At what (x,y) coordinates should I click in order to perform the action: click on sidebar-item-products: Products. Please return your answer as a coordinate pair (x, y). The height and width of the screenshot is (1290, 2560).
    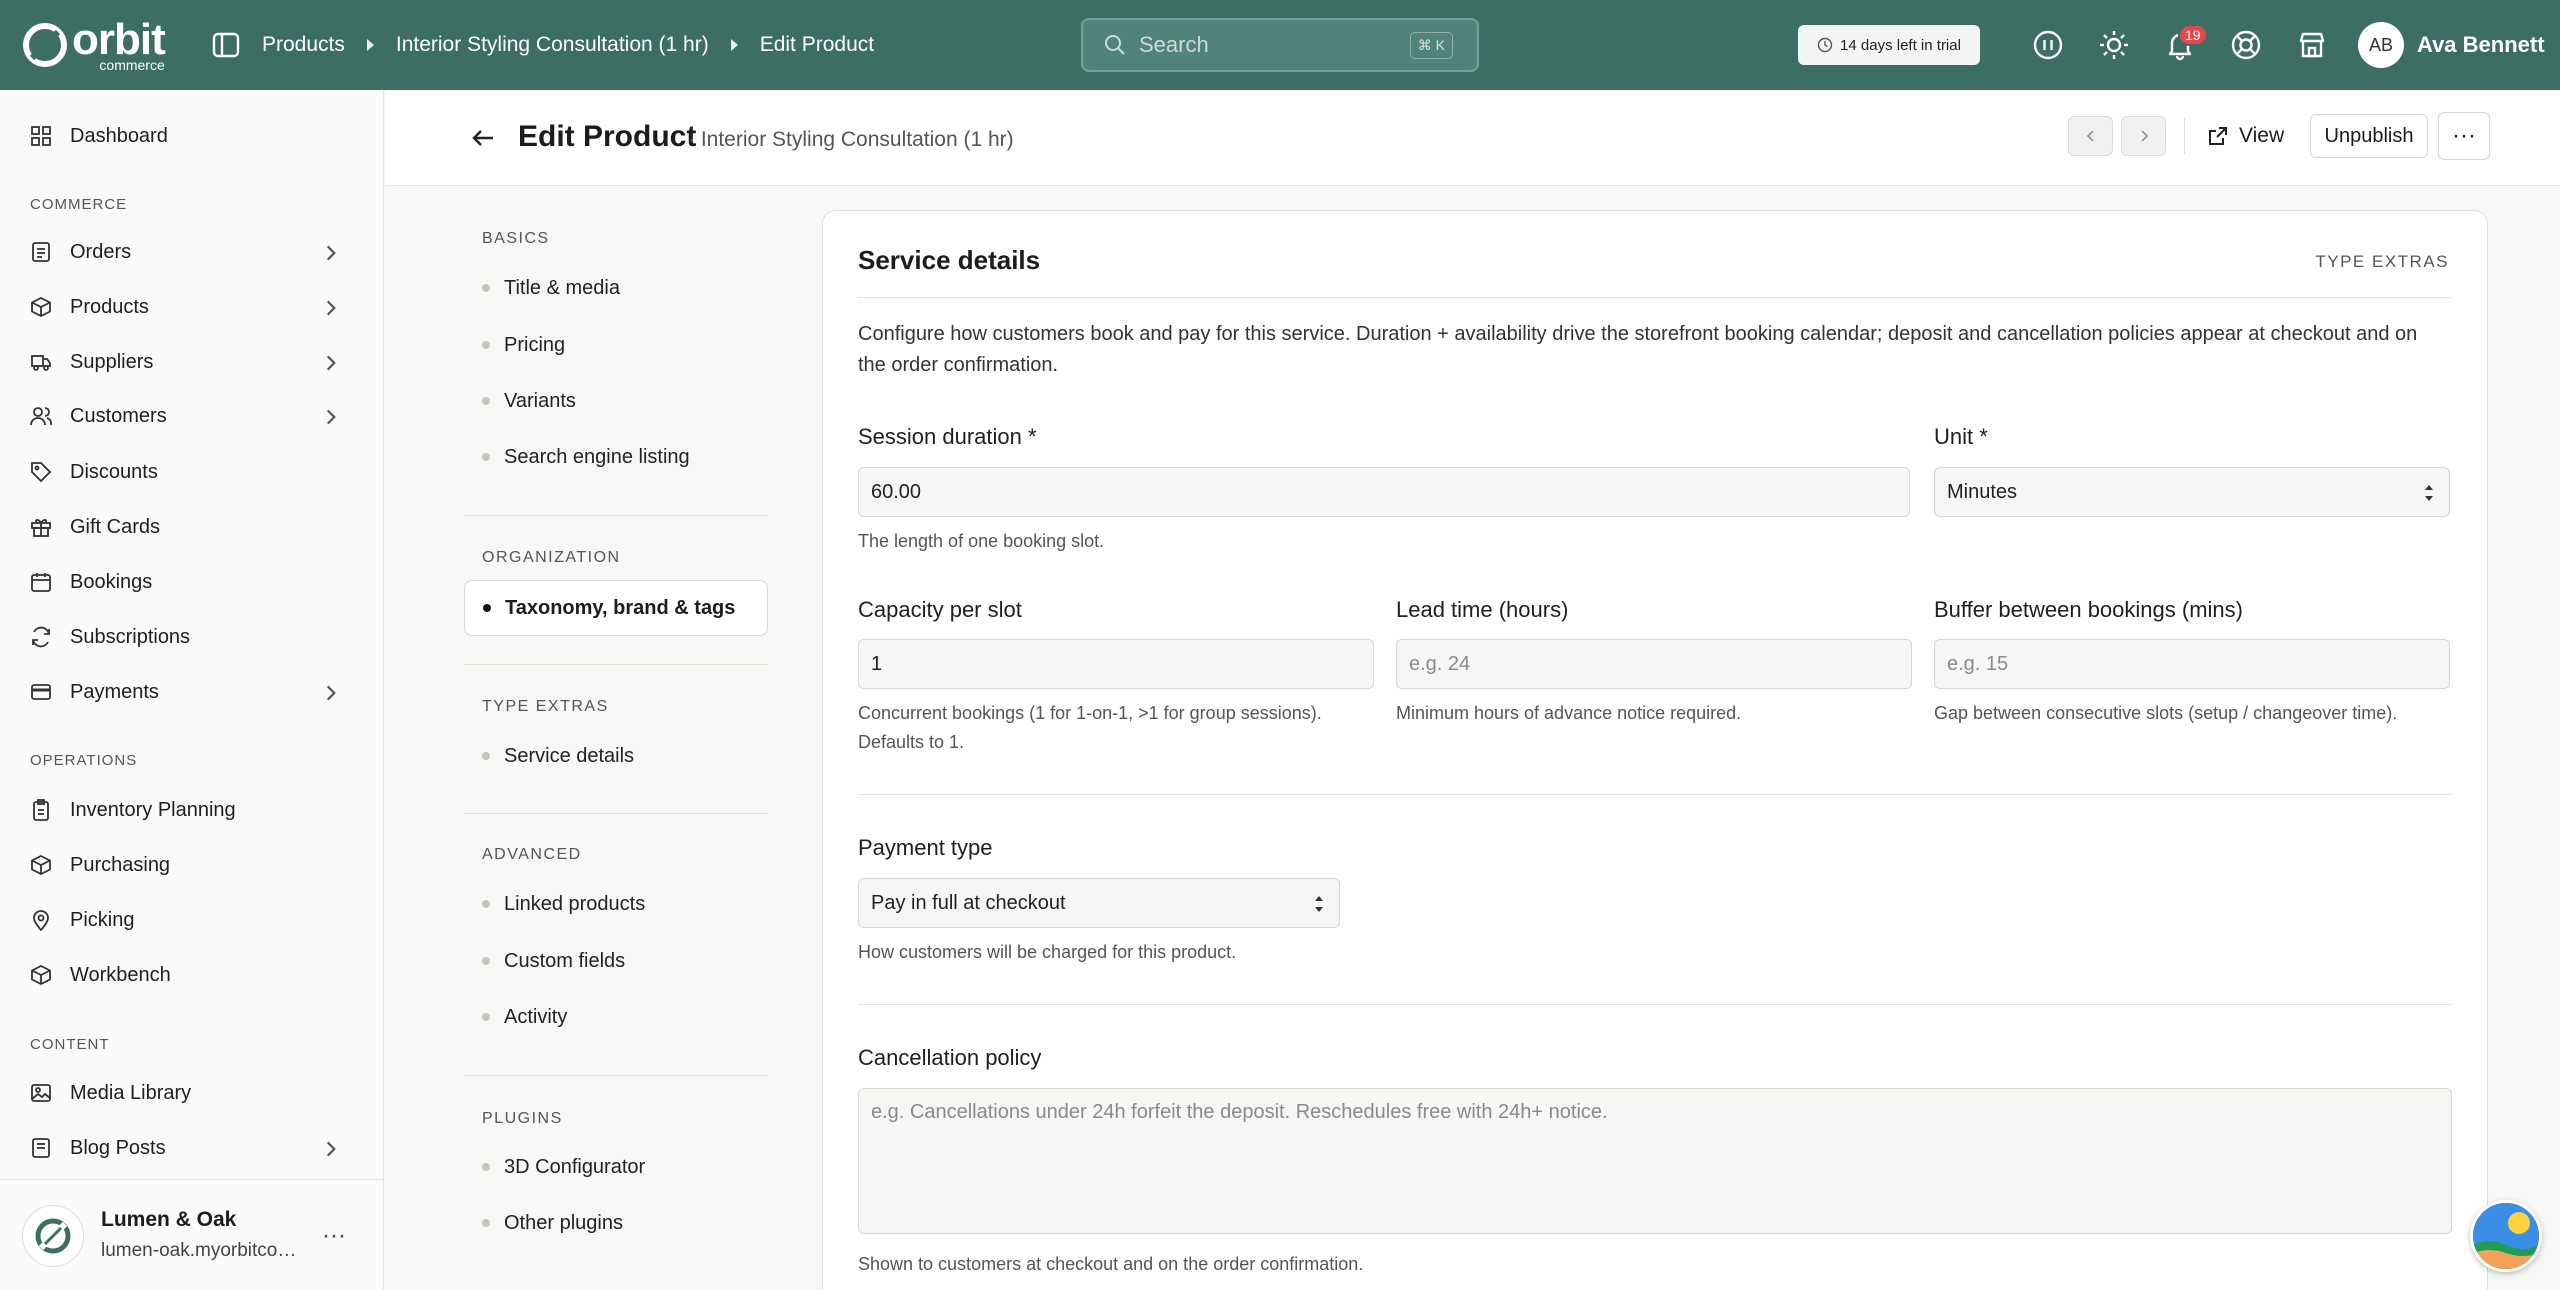
    Looking at the image, I should click on (195, 307).